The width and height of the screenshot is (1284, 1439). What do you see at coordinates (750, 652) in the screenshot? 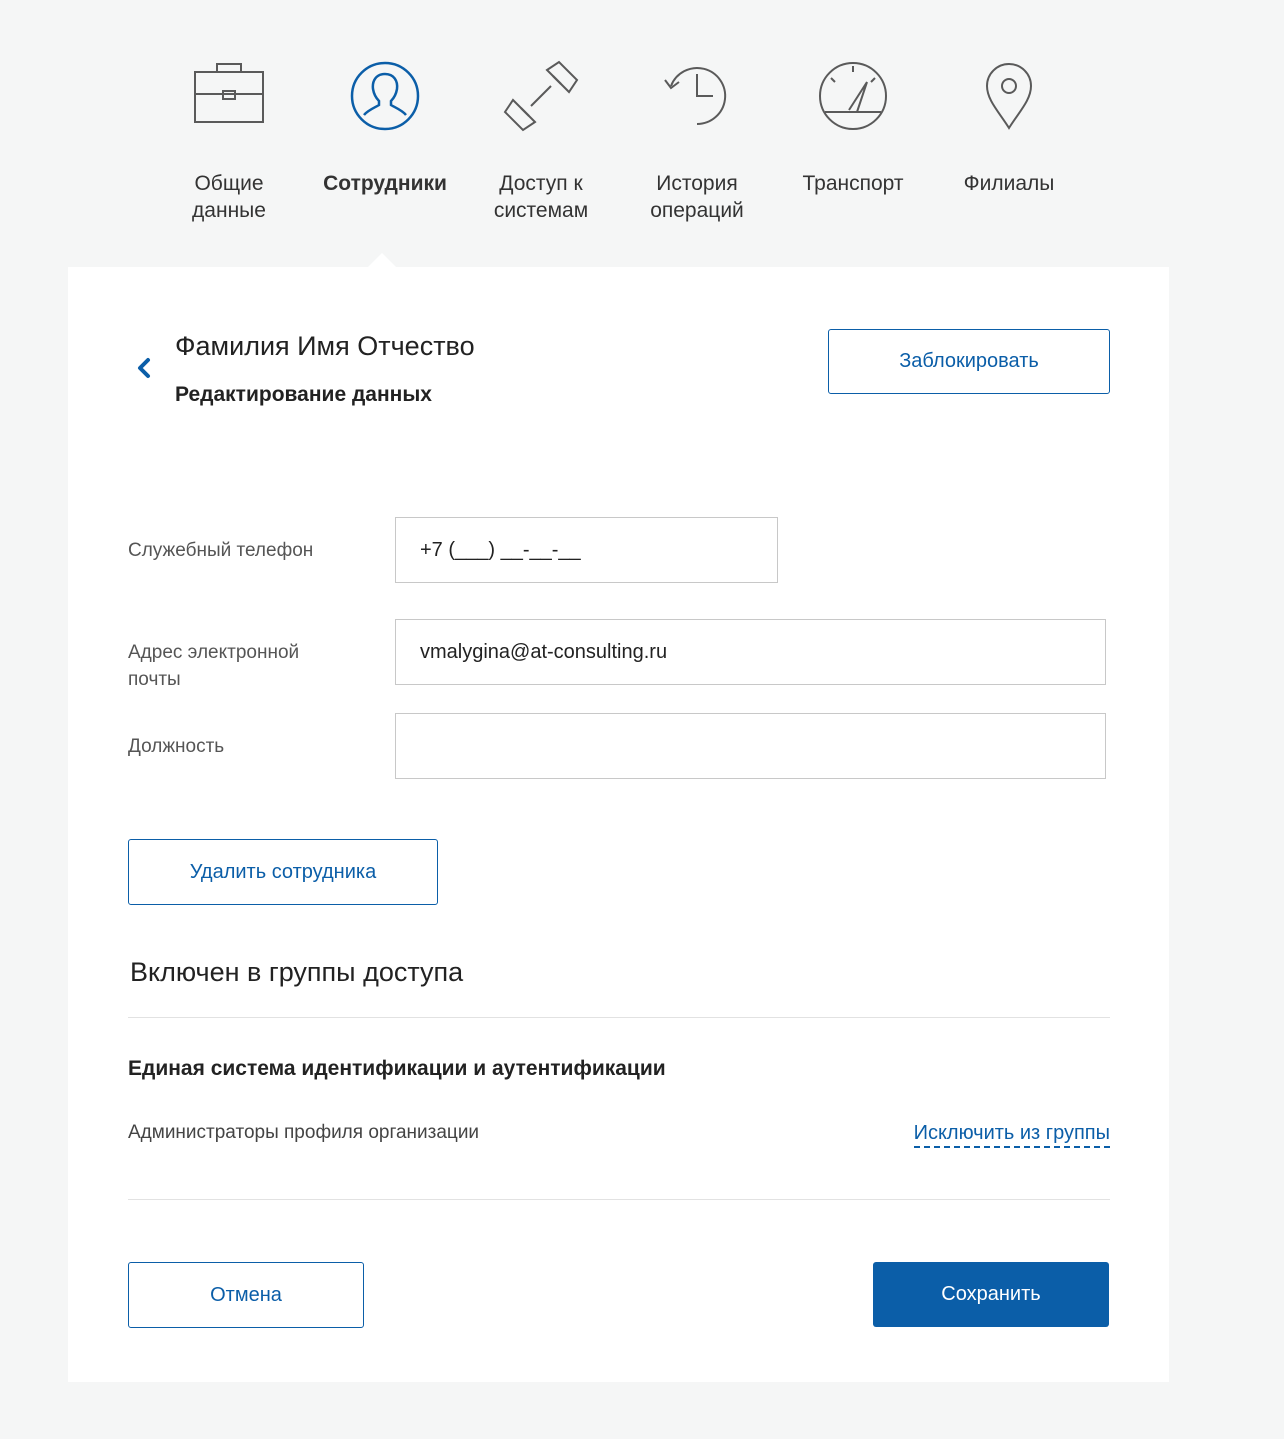
I see `email-field` at bounding box center [750, 652].